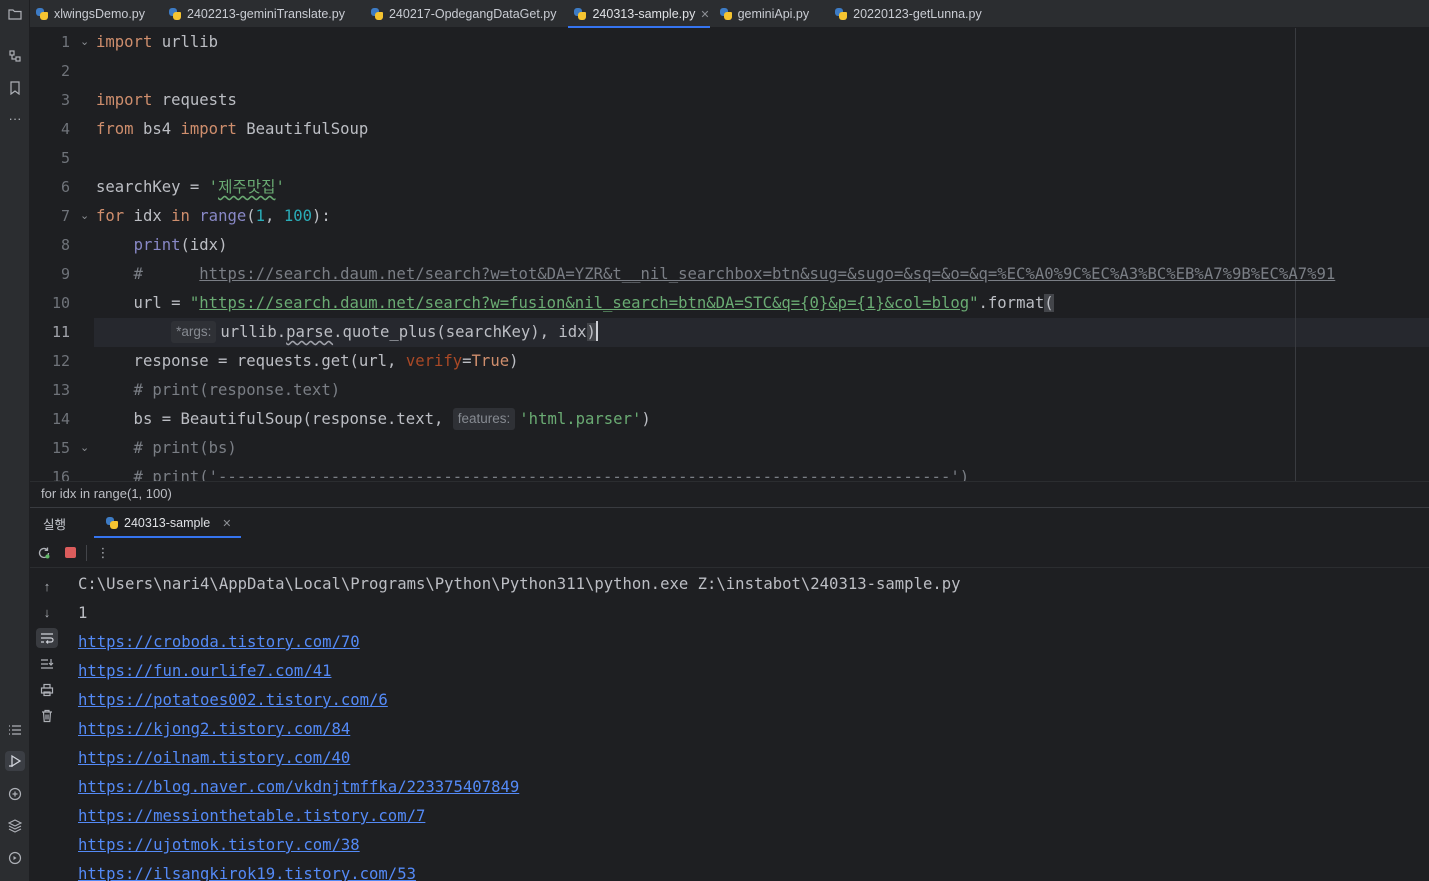 The height and width of the screenshot is (881, 1429). I want to click on close-run-tab-icon: ✕, so click(226, 523).